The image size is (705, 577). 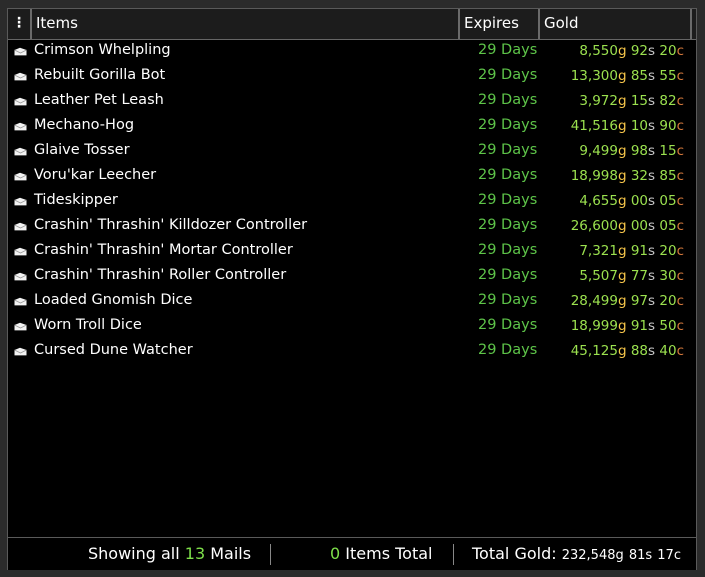 What do you see at coordinates (134, 553) in the screenshot?
I see `showing-prefix: Showing all` at bounding box center [134, 553].